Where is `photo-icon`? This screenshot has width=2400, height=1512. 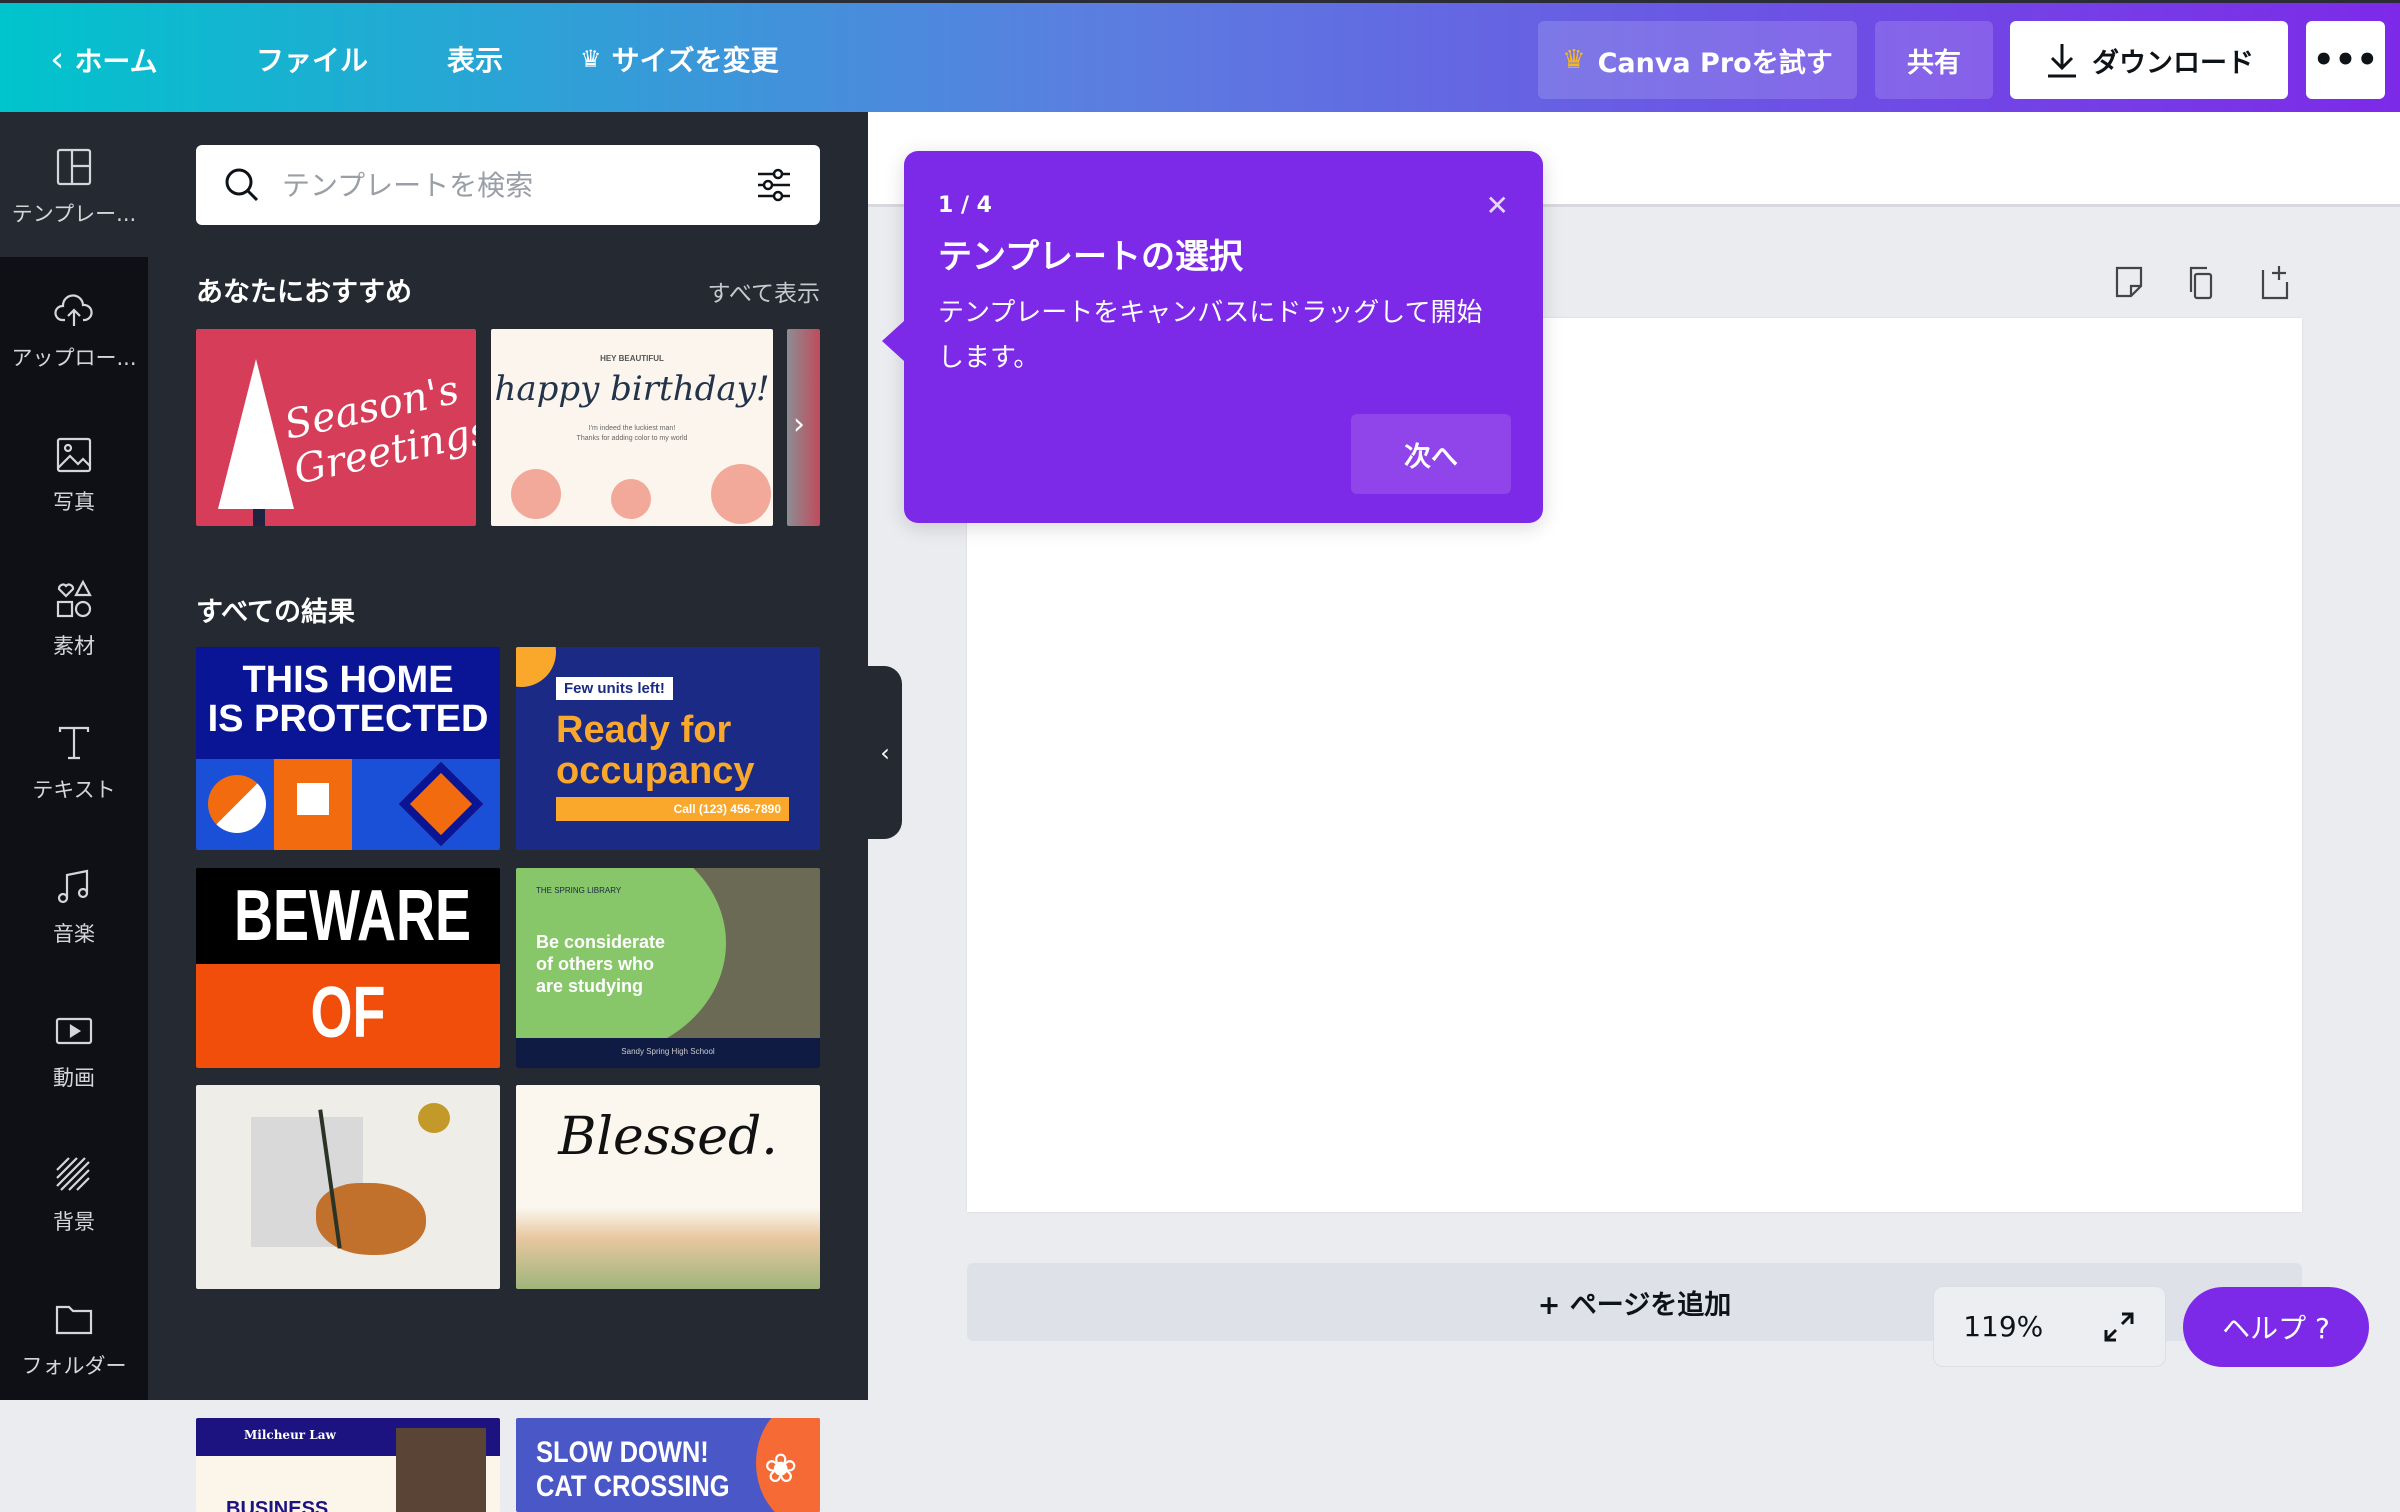 photo-icon is located at coordinates (74, 455).